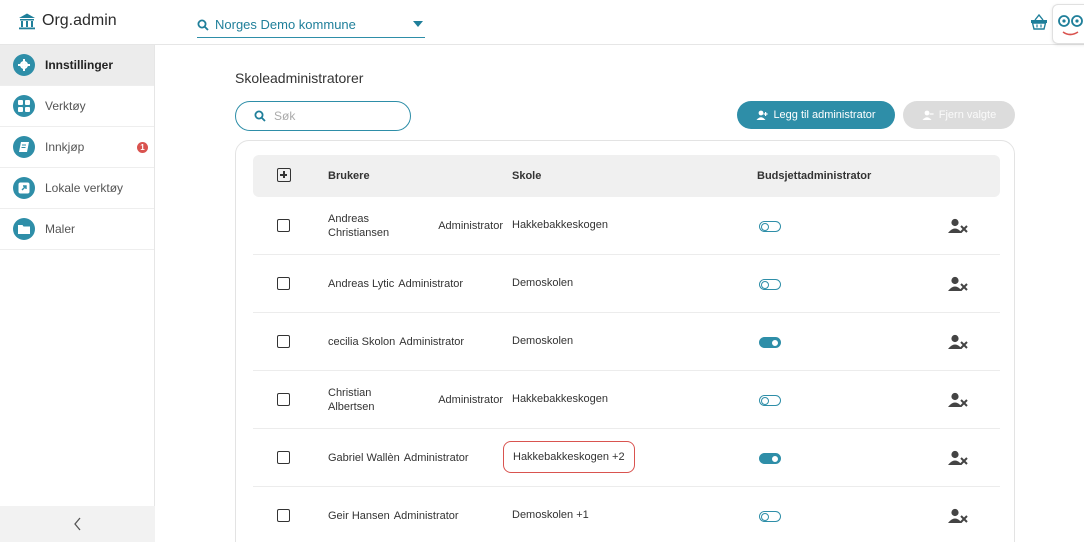 This screenshot has width=1084, height=542. Describe the element at coordinates (60, 229) in the screenshot. I see `sidebar-item-label: Maler` at that location.